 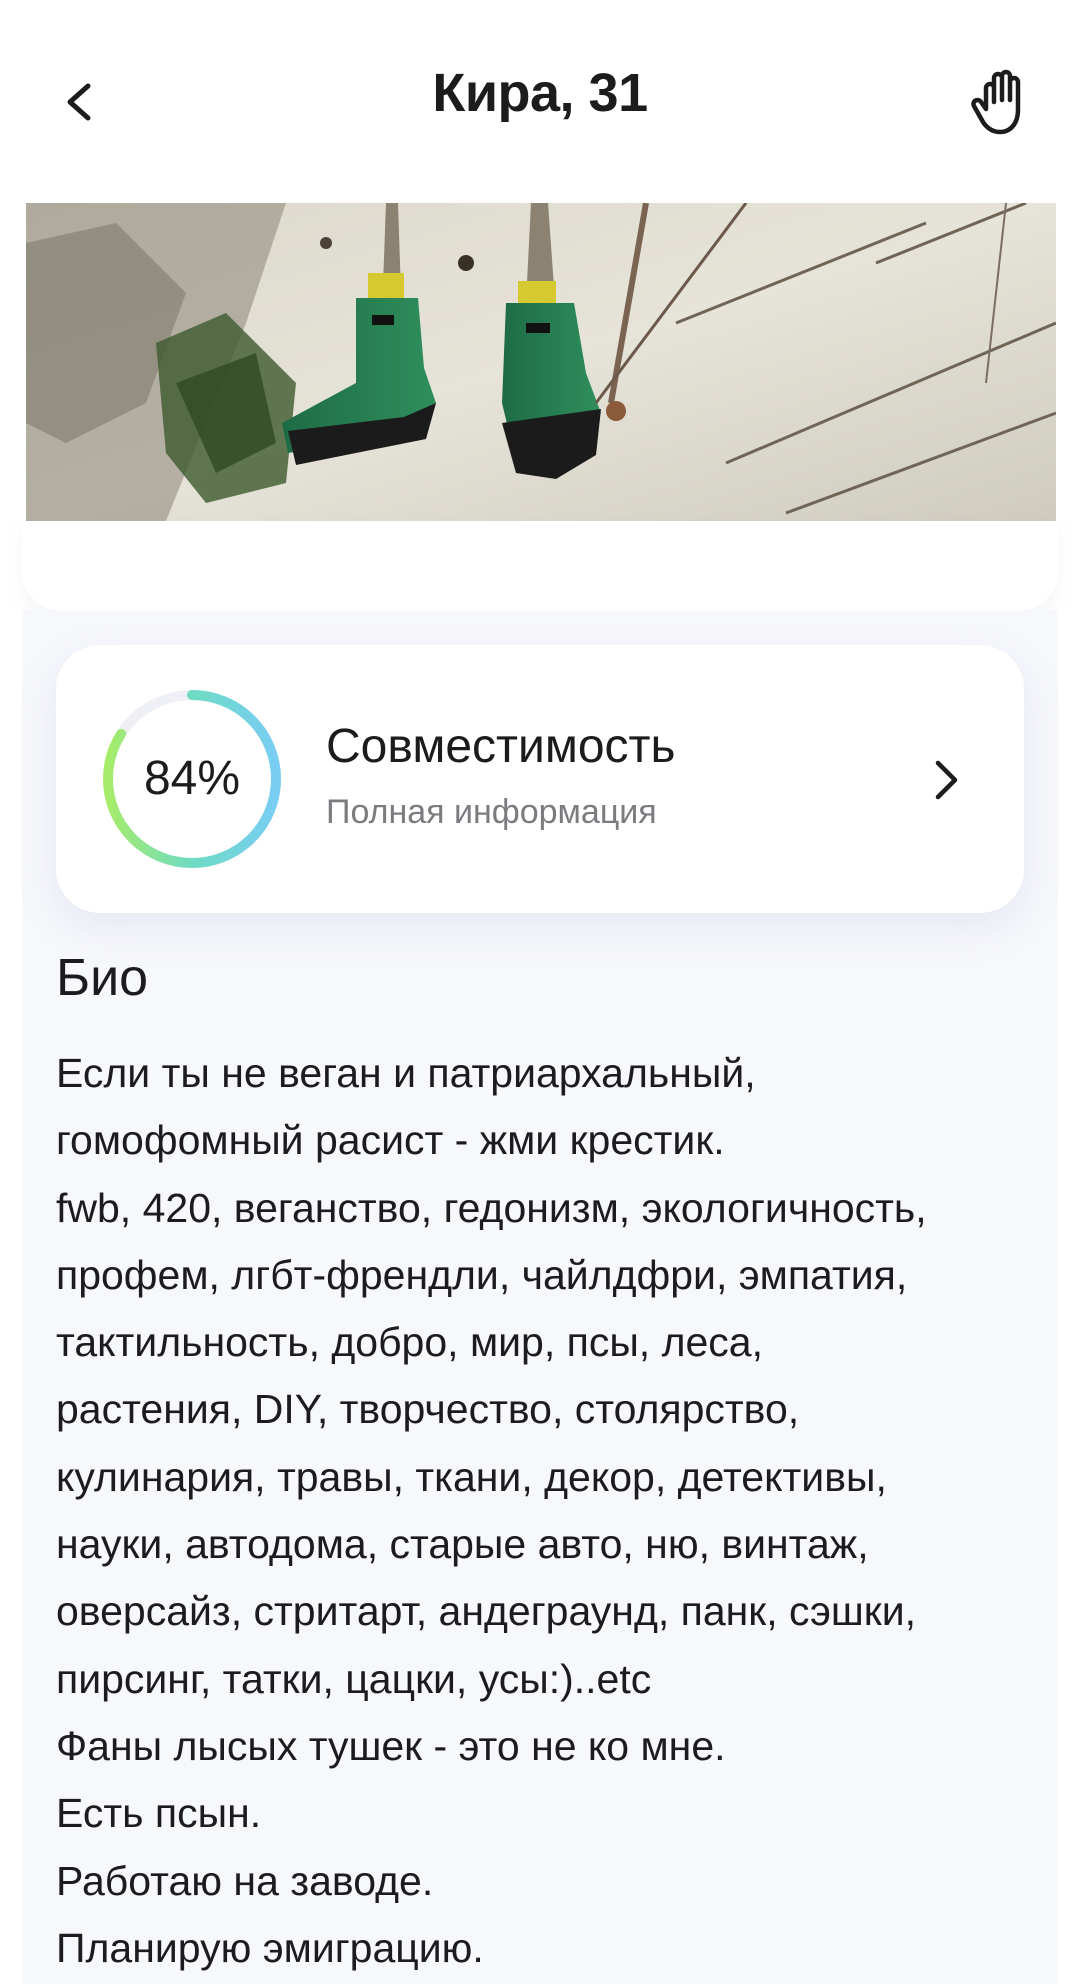 What do you see at coordinates (270, 1947) in the screenshot?
I see `bio-line: Планирую эмиграцию.` at bounding box center [270, 1947].